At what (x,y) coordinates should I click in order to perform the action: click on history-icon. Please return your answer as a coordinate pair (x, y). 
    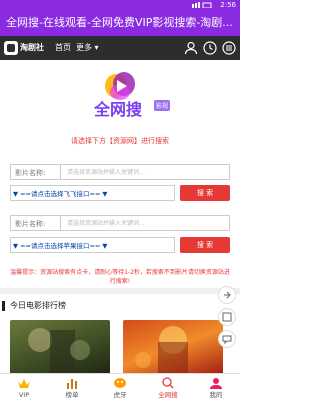
    Looking at the image, I should click on (210, 48).